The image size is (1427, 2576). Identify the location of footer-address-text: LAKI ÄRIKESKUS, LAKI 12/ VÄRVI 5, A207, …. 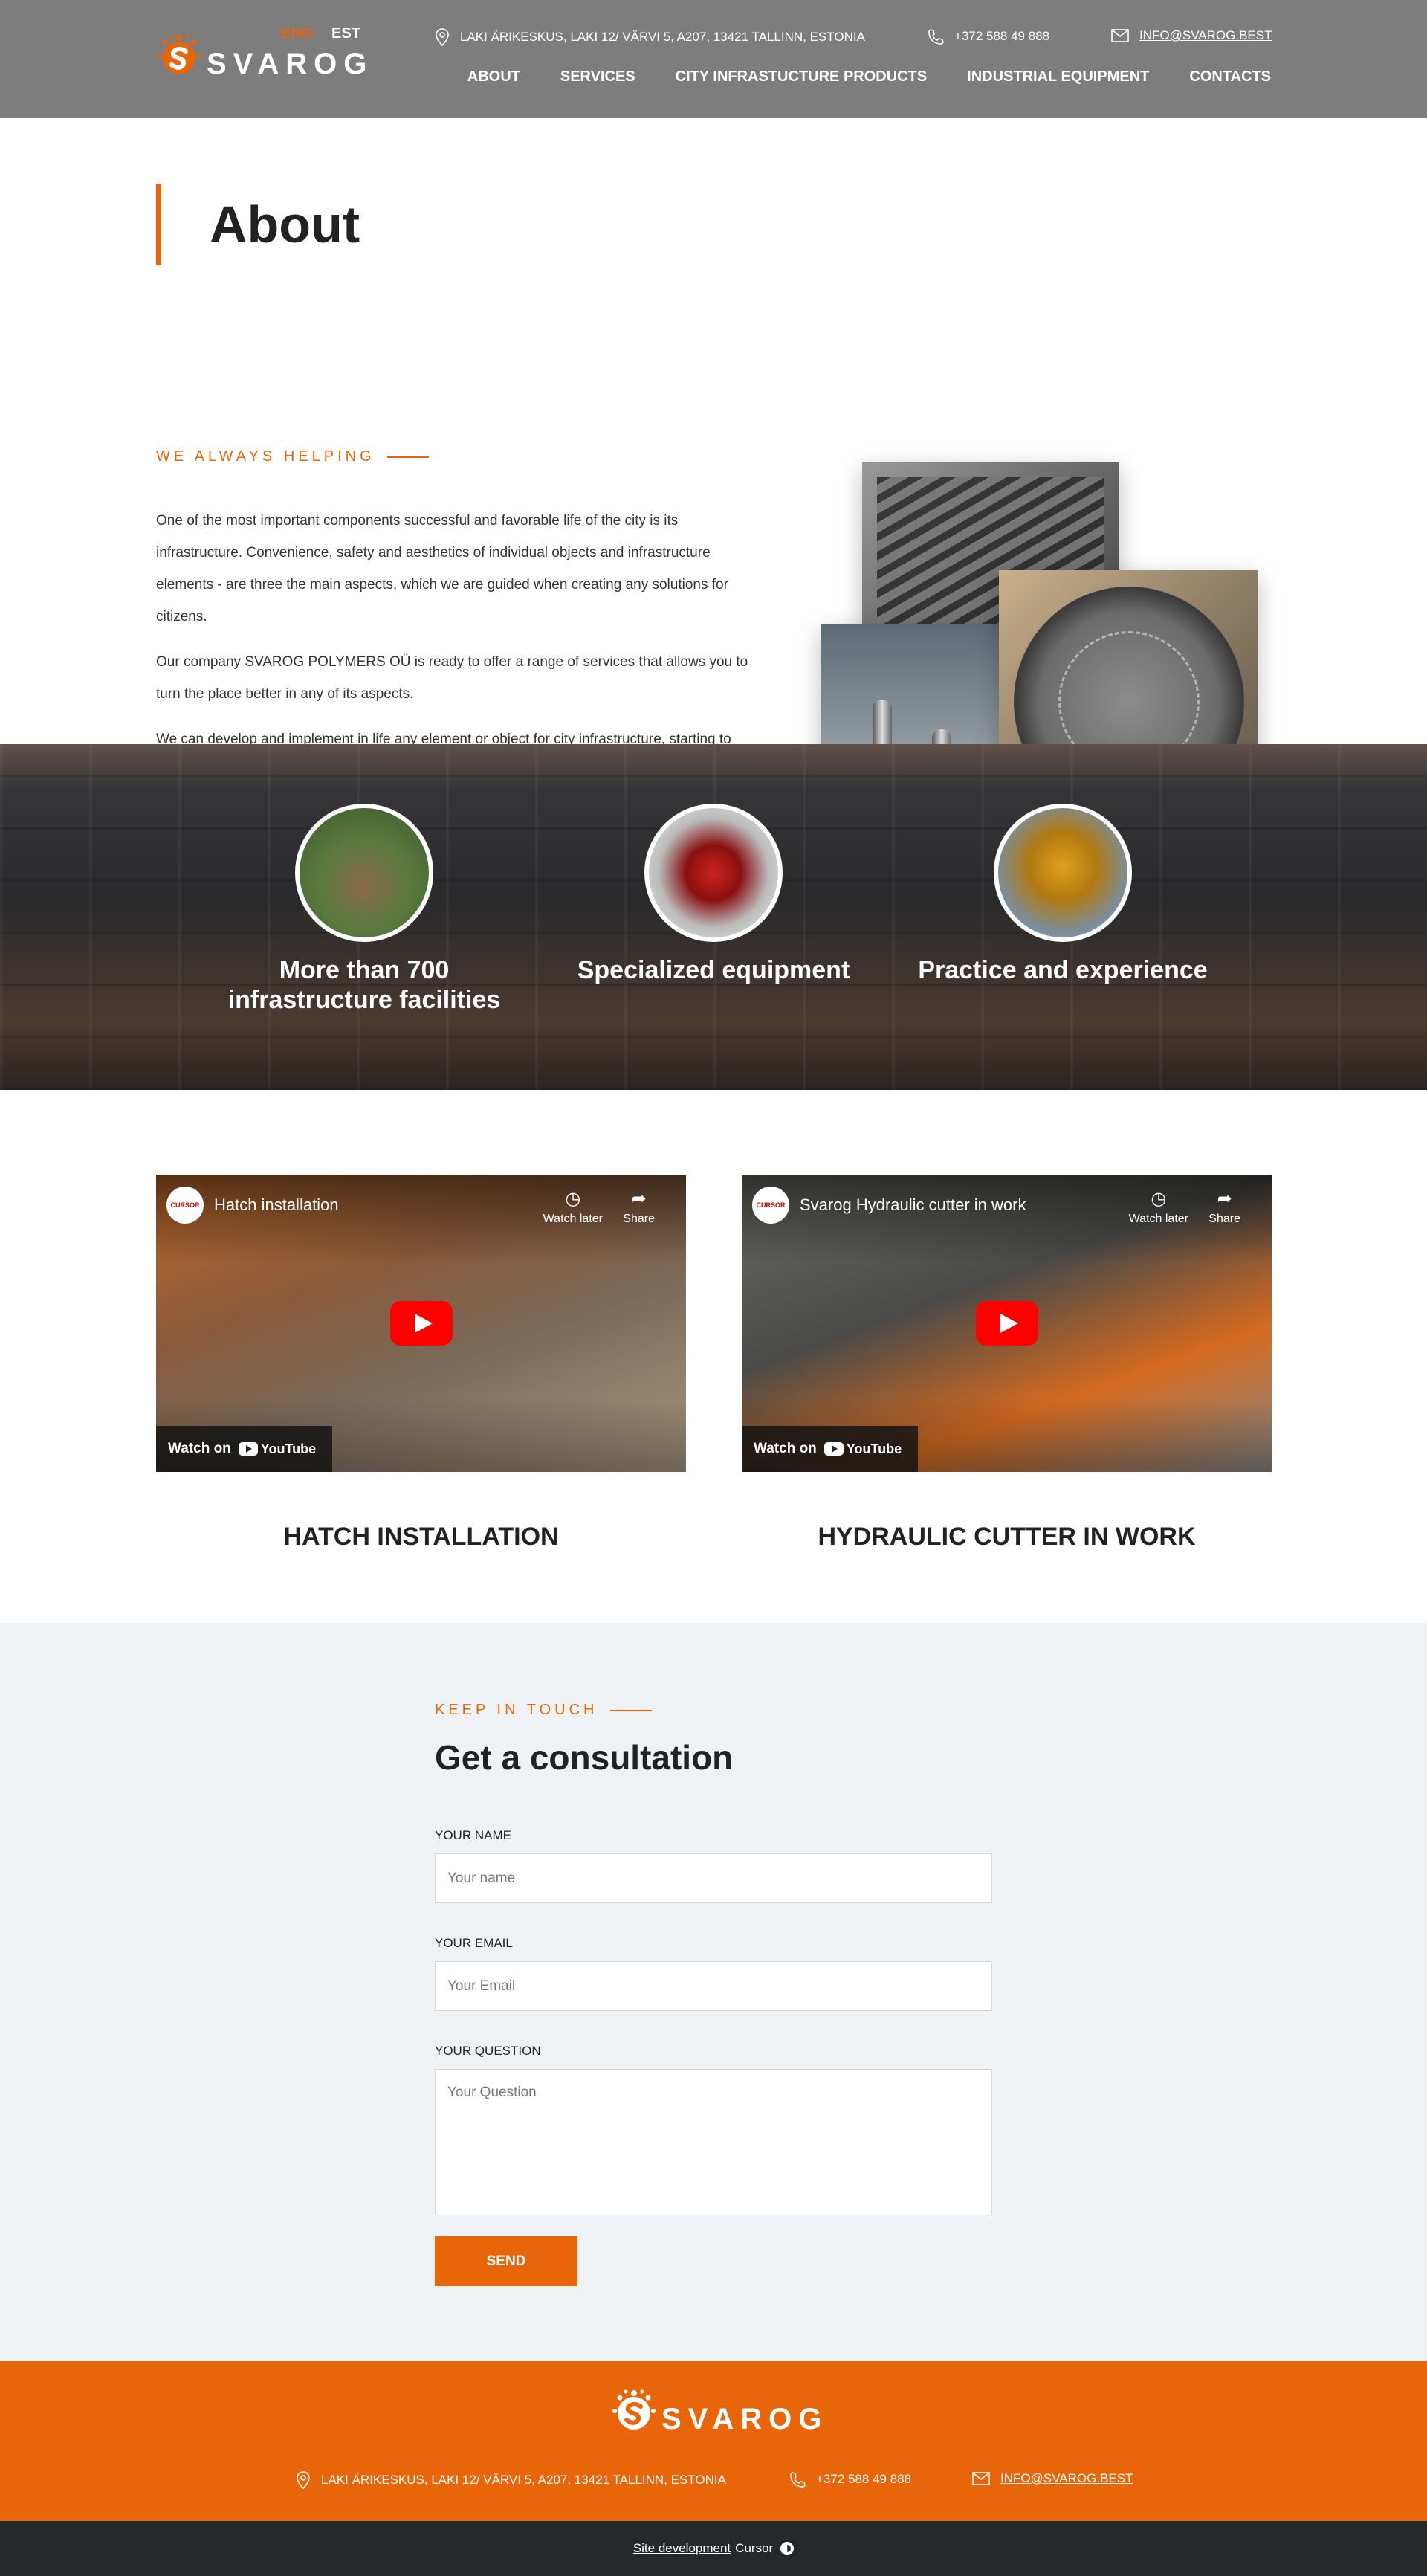
(523, 2480).